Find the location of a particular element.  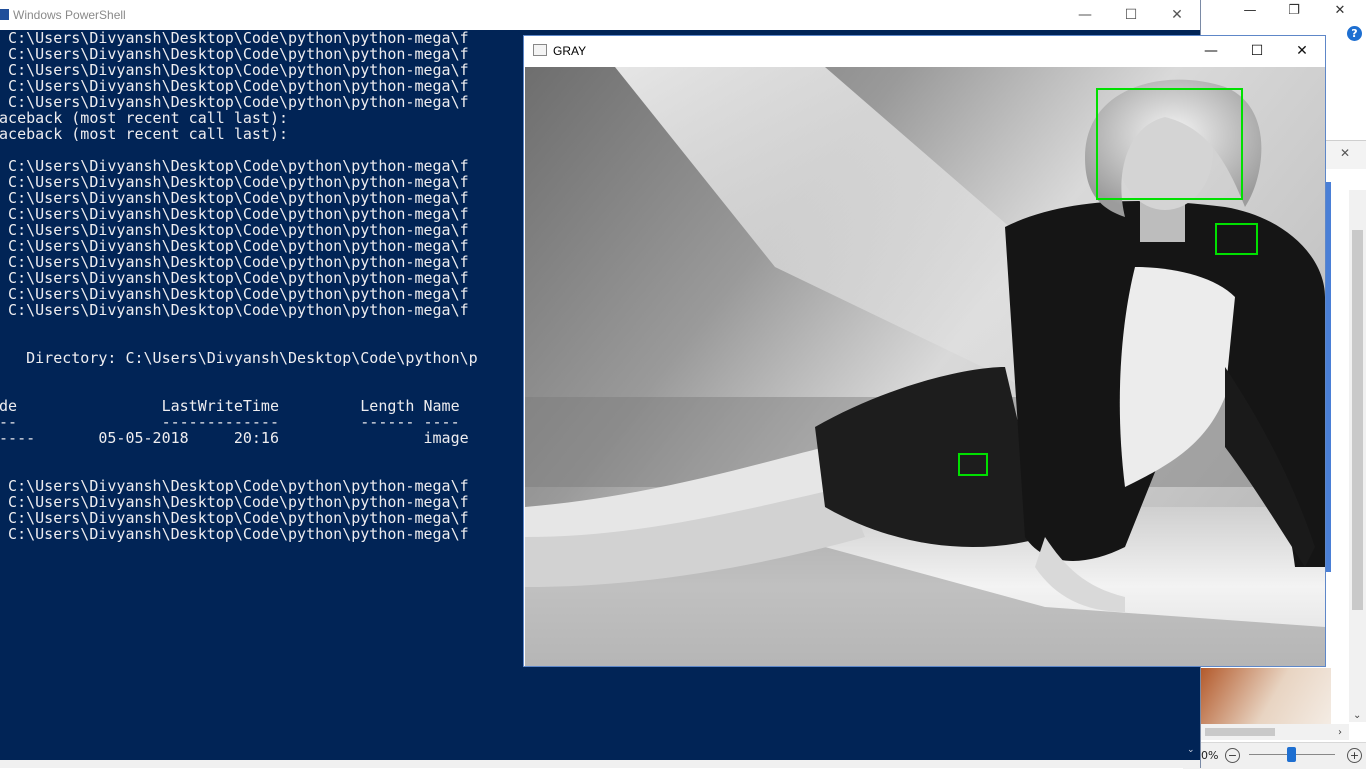

status-bar: 0% − + is located at coordinates (1274, 755).